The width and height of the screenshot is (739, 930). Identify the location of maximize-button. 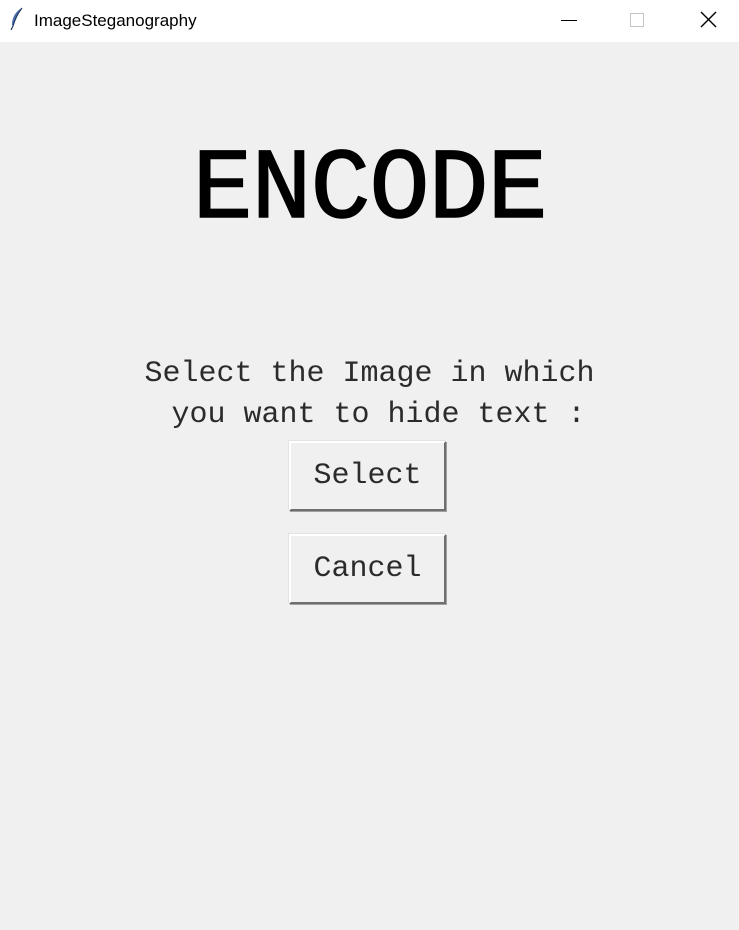
(637, 21).